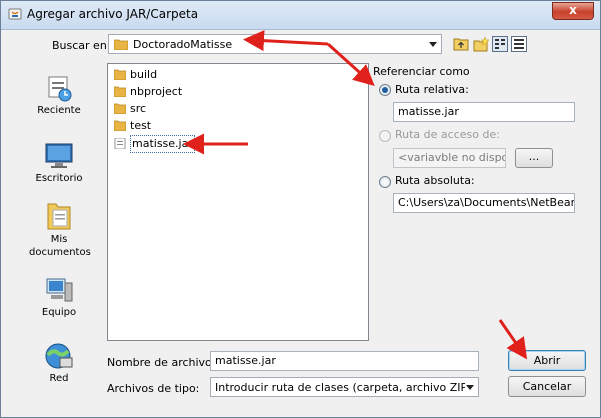 The image size is (601, 418). I want to click on network-icon, so click(59, 356).